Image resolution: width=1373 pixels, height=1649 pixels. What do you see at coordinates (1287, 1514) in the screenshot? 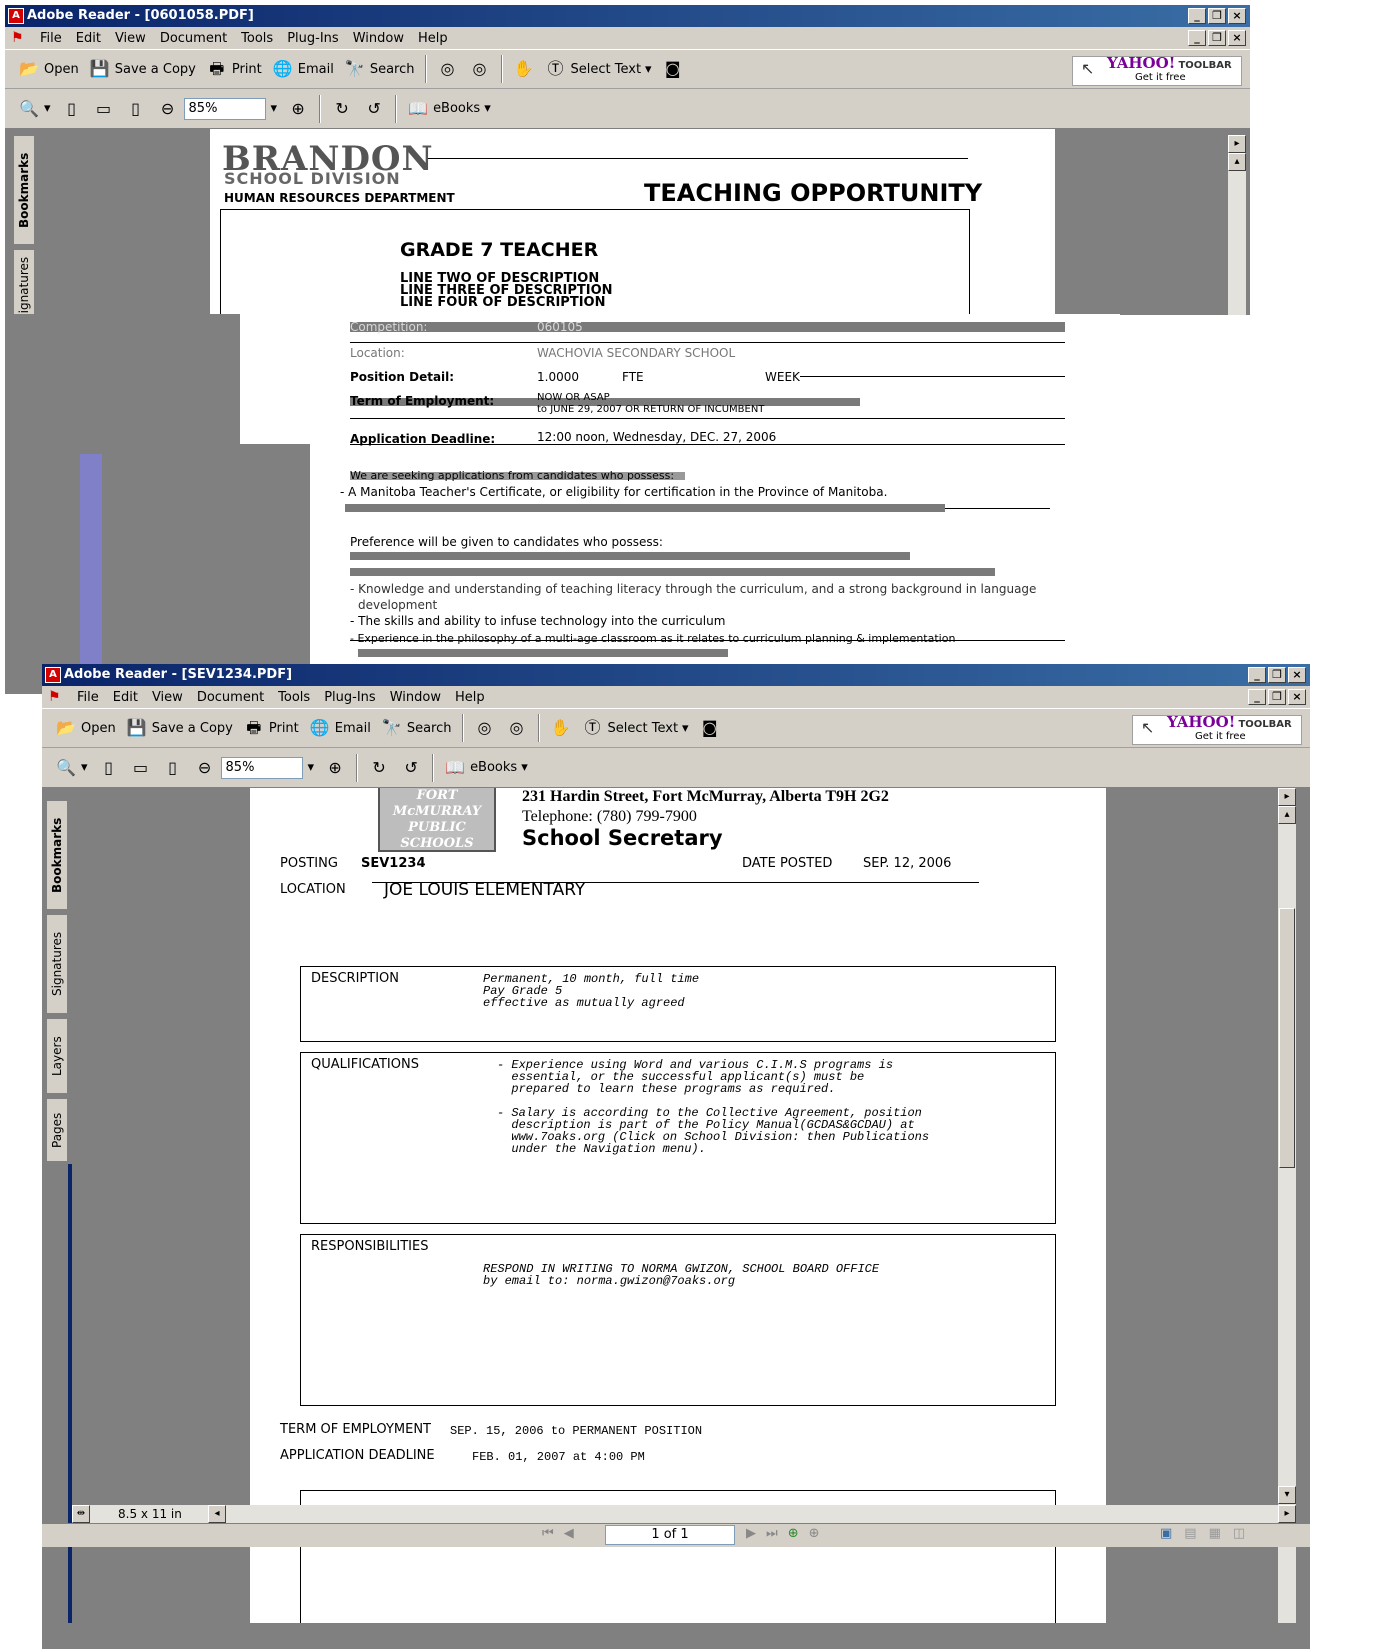
I see `scroll-right-button: ▸` at bounding box center [1287, 1514].